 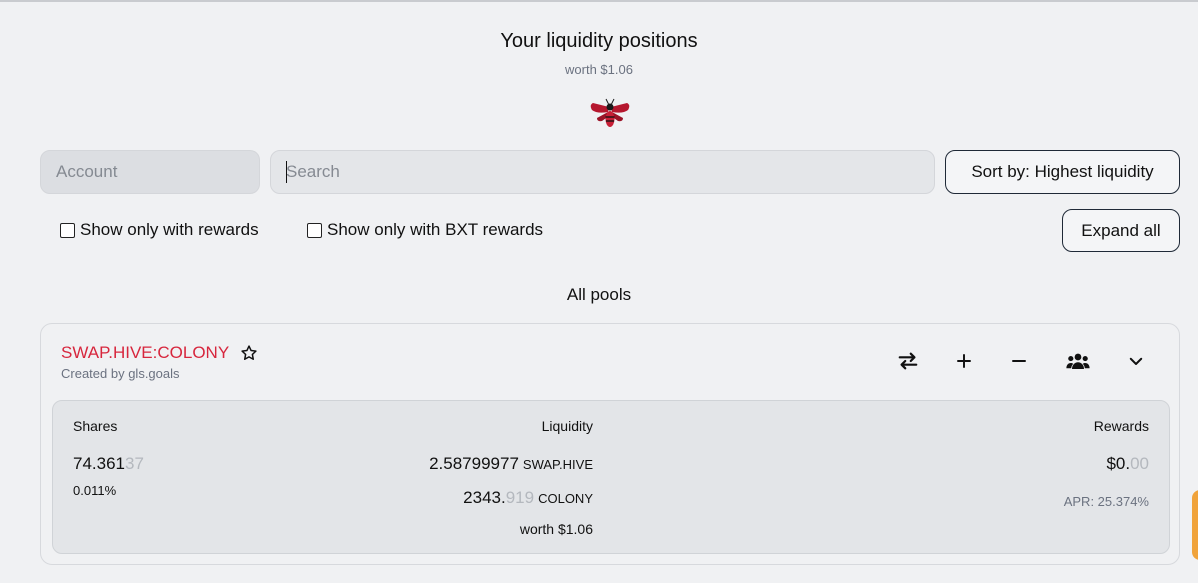 What do you see at coordinates (599, 41) in the screenshot?
I see `page-title: Your liquidity positions` at bounding box center [599, 41].